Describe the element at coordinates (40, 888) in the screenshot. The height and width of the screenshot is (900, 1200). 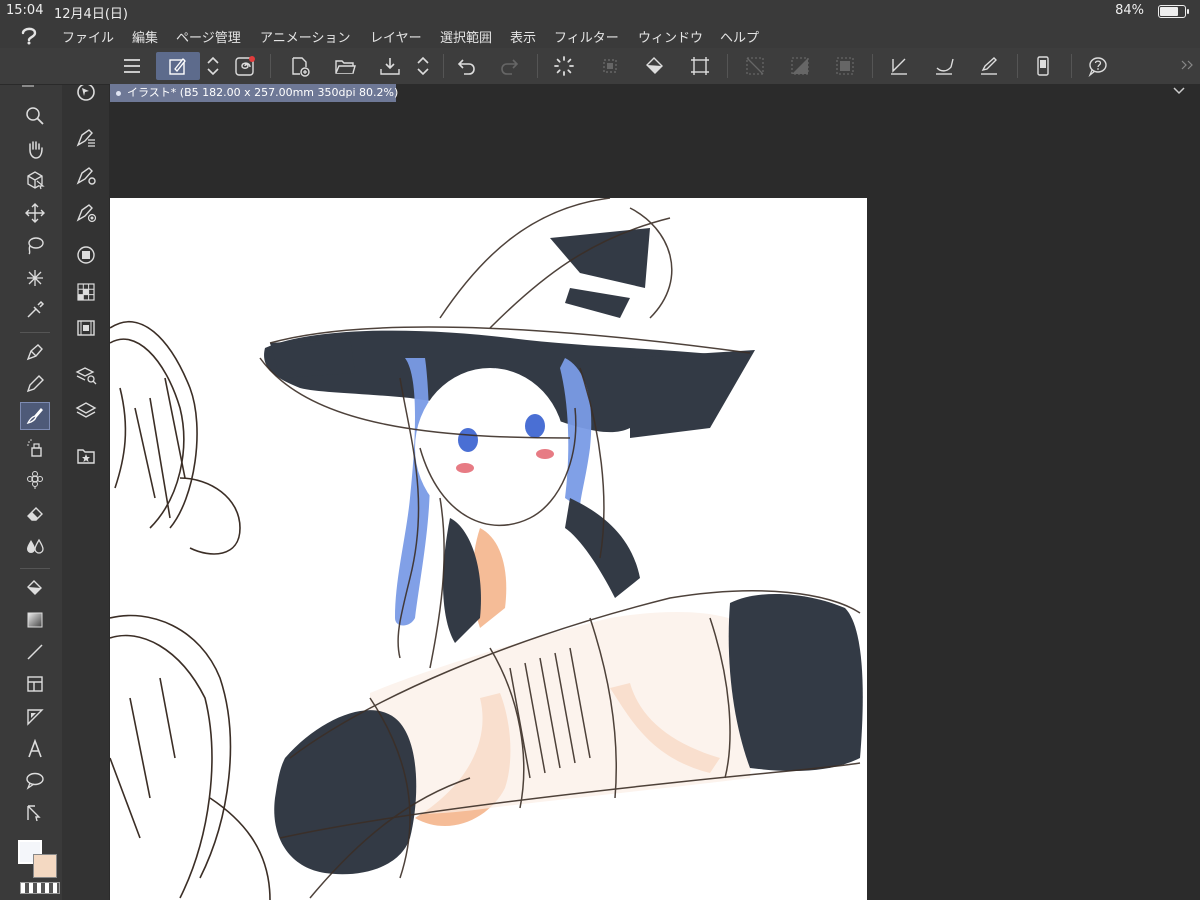
I see `transparent-color-swatch` at that location.